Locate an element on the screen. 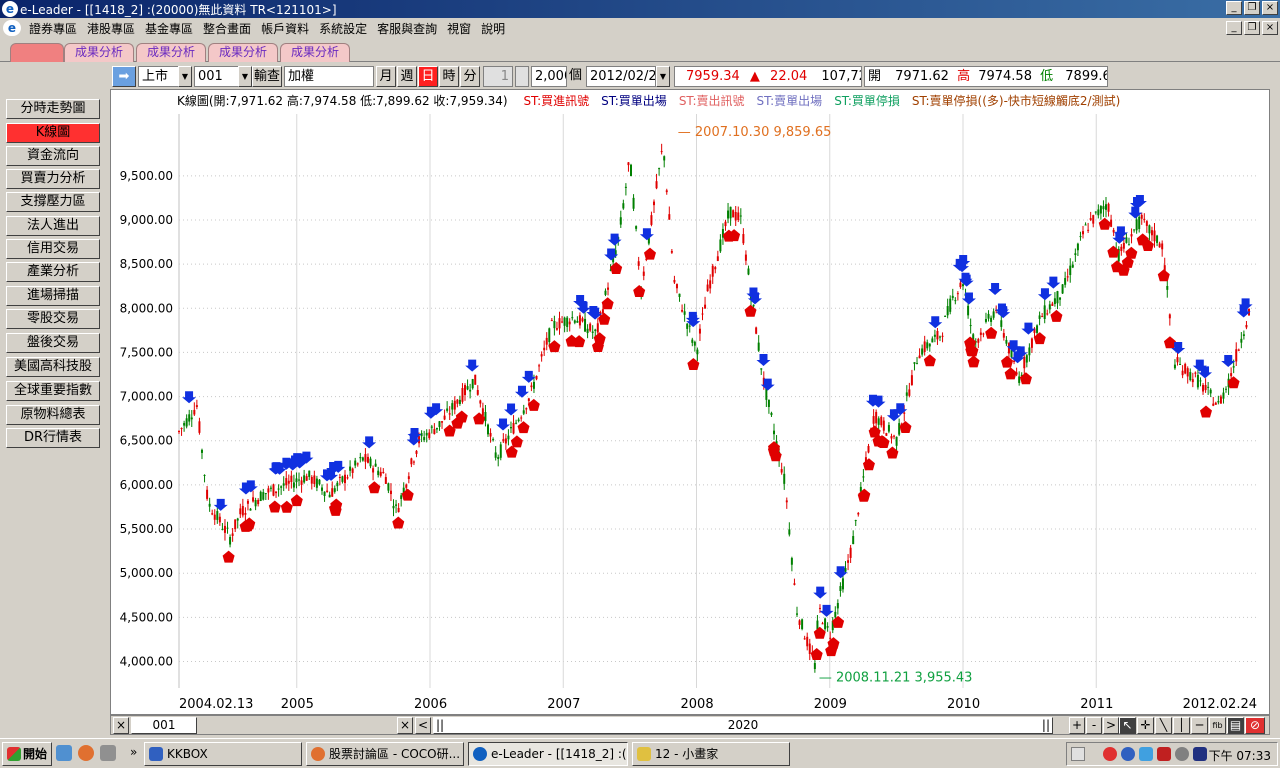 This screenshot has width=1280, height=768. minimize-button: _ is located at coordinates (1234, 8).